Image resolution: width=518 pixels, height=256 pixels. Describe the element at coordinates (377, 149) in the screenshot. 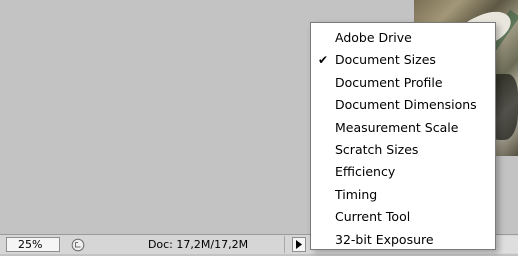

I see `menu-item-label: Scratch Sizes` at that location.